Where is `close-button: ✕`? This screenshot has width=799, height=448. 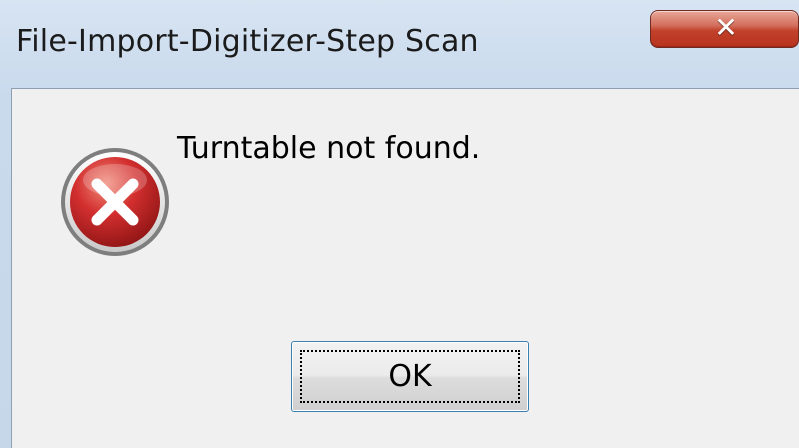 close-button: ✕ is located at coordinates (724, 29).